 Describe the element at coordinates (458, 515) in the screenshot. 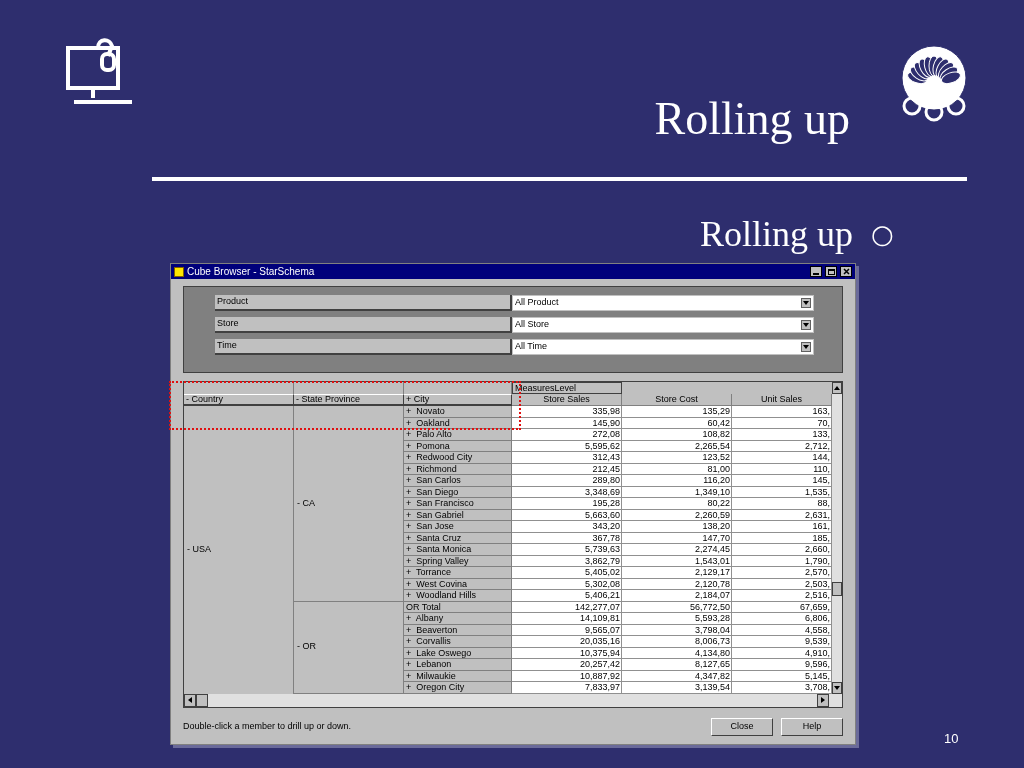

I see `city-cell: + San Gabriel` at that location.